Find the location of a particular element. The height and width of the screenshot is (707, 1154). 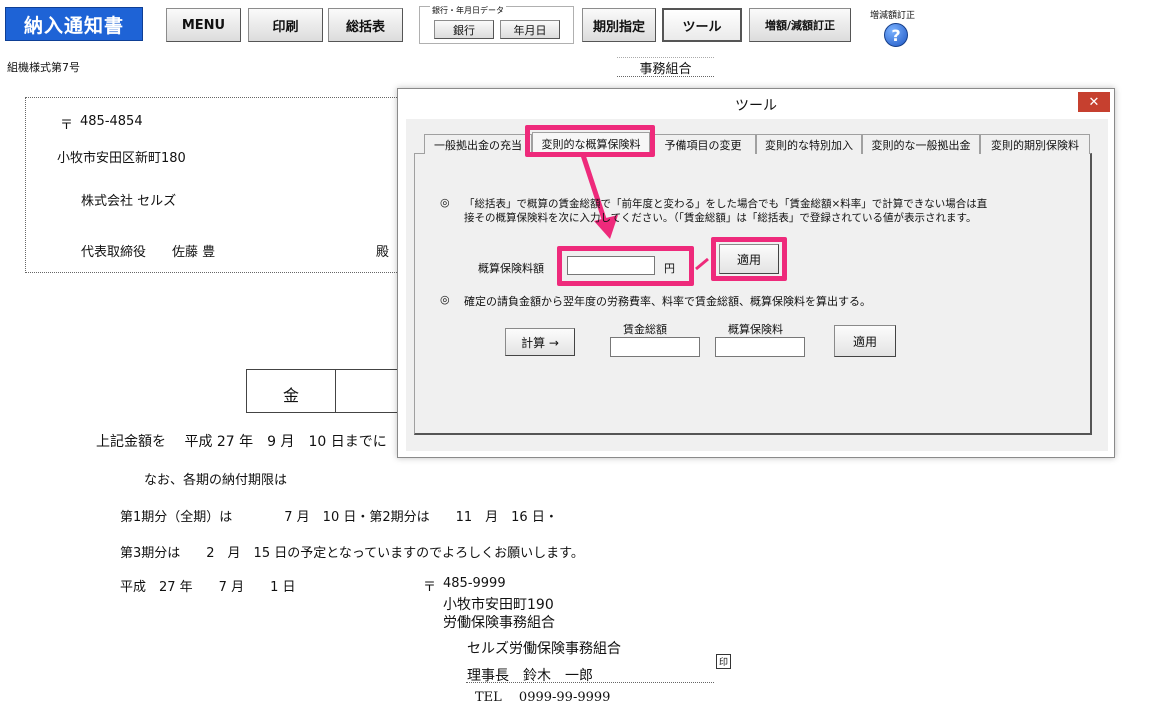

tool-button: ツール is located at coordinates (702, 25).